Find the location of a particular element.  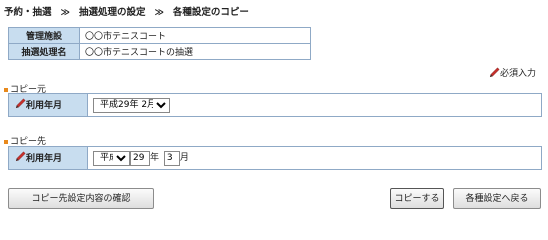

lottery-name-value: 〇〇市テニスコートの抽選 is located at coordinates (195, 51).